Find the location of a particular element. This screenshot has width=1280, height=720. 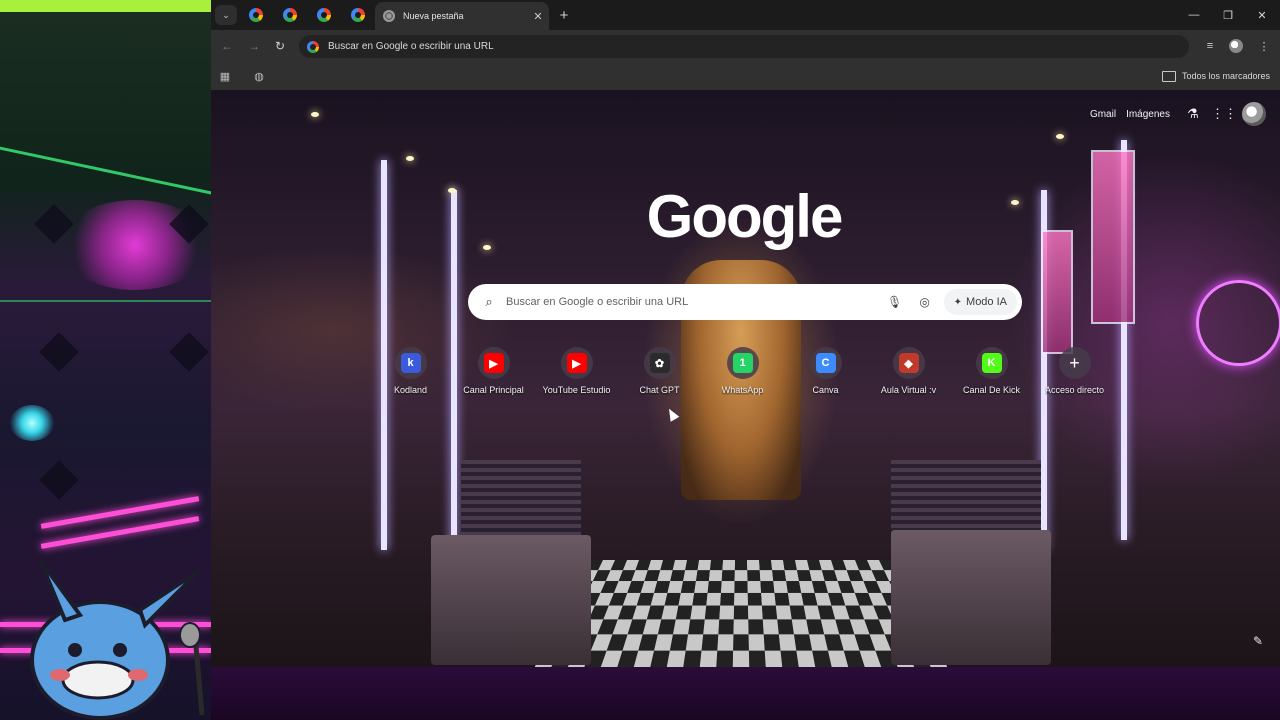

globe-icon: ◍ is located at coordinates (259, 76).